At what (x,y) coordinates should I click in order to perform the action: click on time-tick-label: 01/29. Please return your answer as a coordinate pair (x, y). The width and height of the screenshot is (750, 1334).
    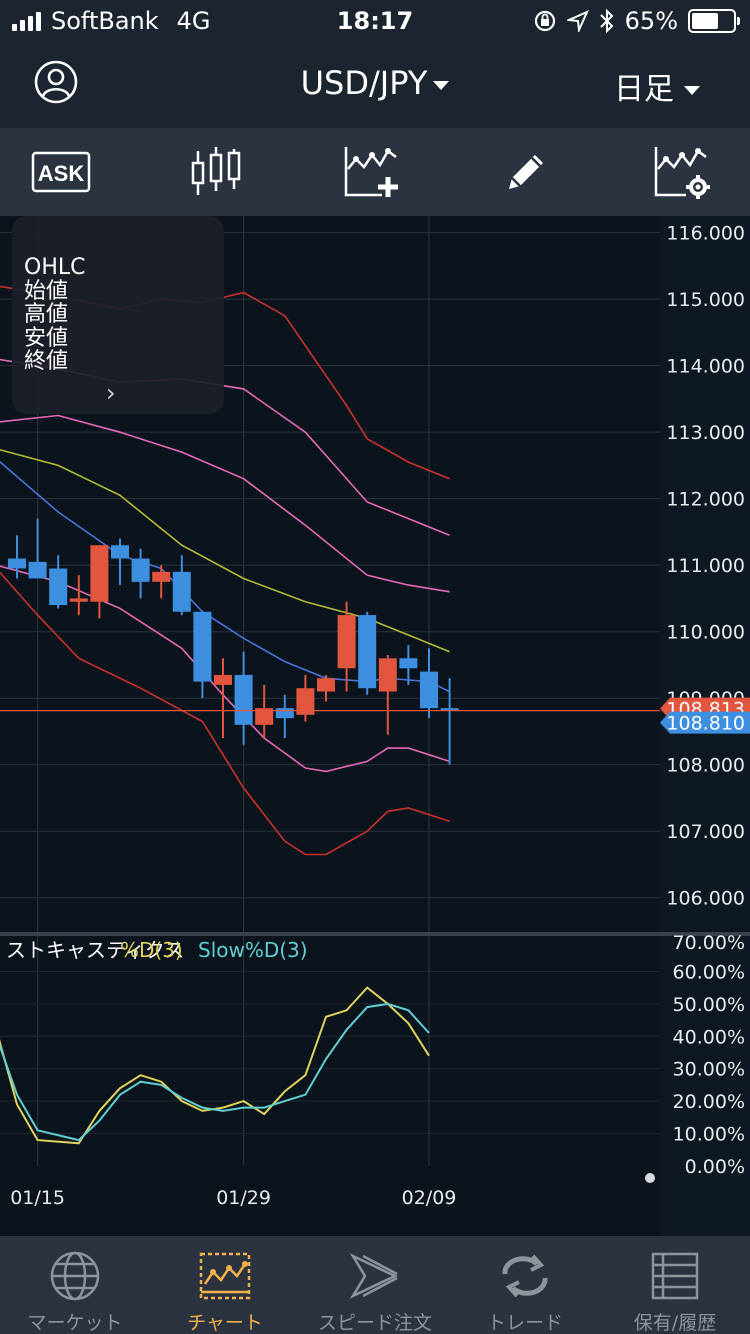
    Looking at the image, I should click on (243, 1198).